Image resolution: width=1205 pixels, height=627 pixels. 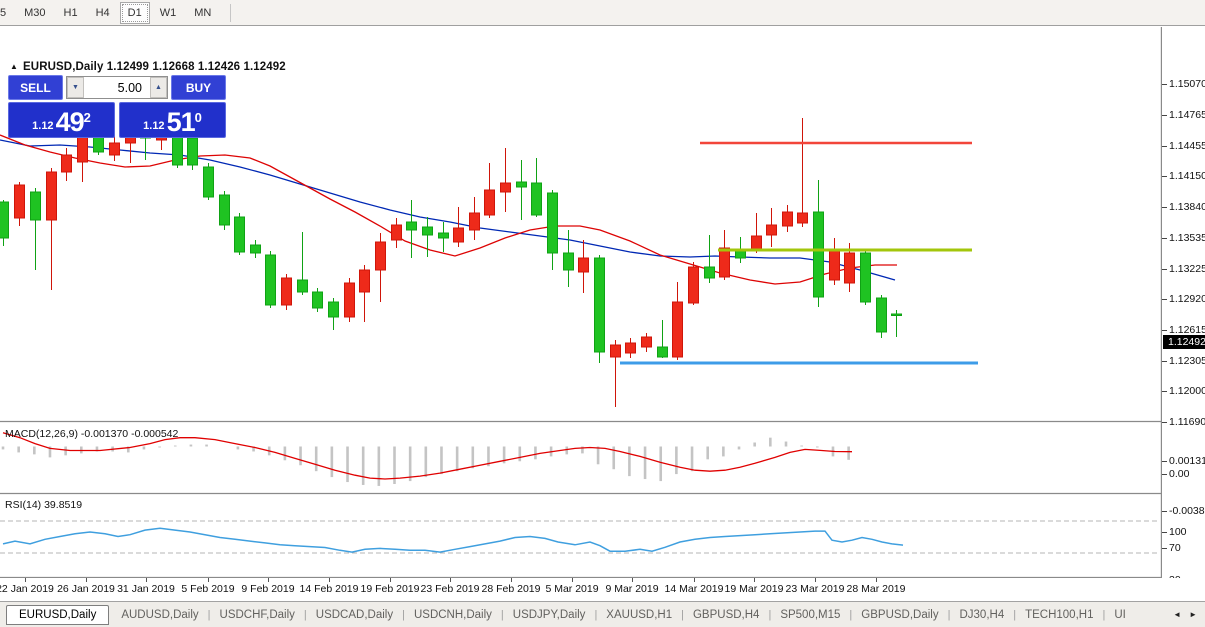 I want to click on rsi-axis-label: 100, so click(x=1178, y=532).